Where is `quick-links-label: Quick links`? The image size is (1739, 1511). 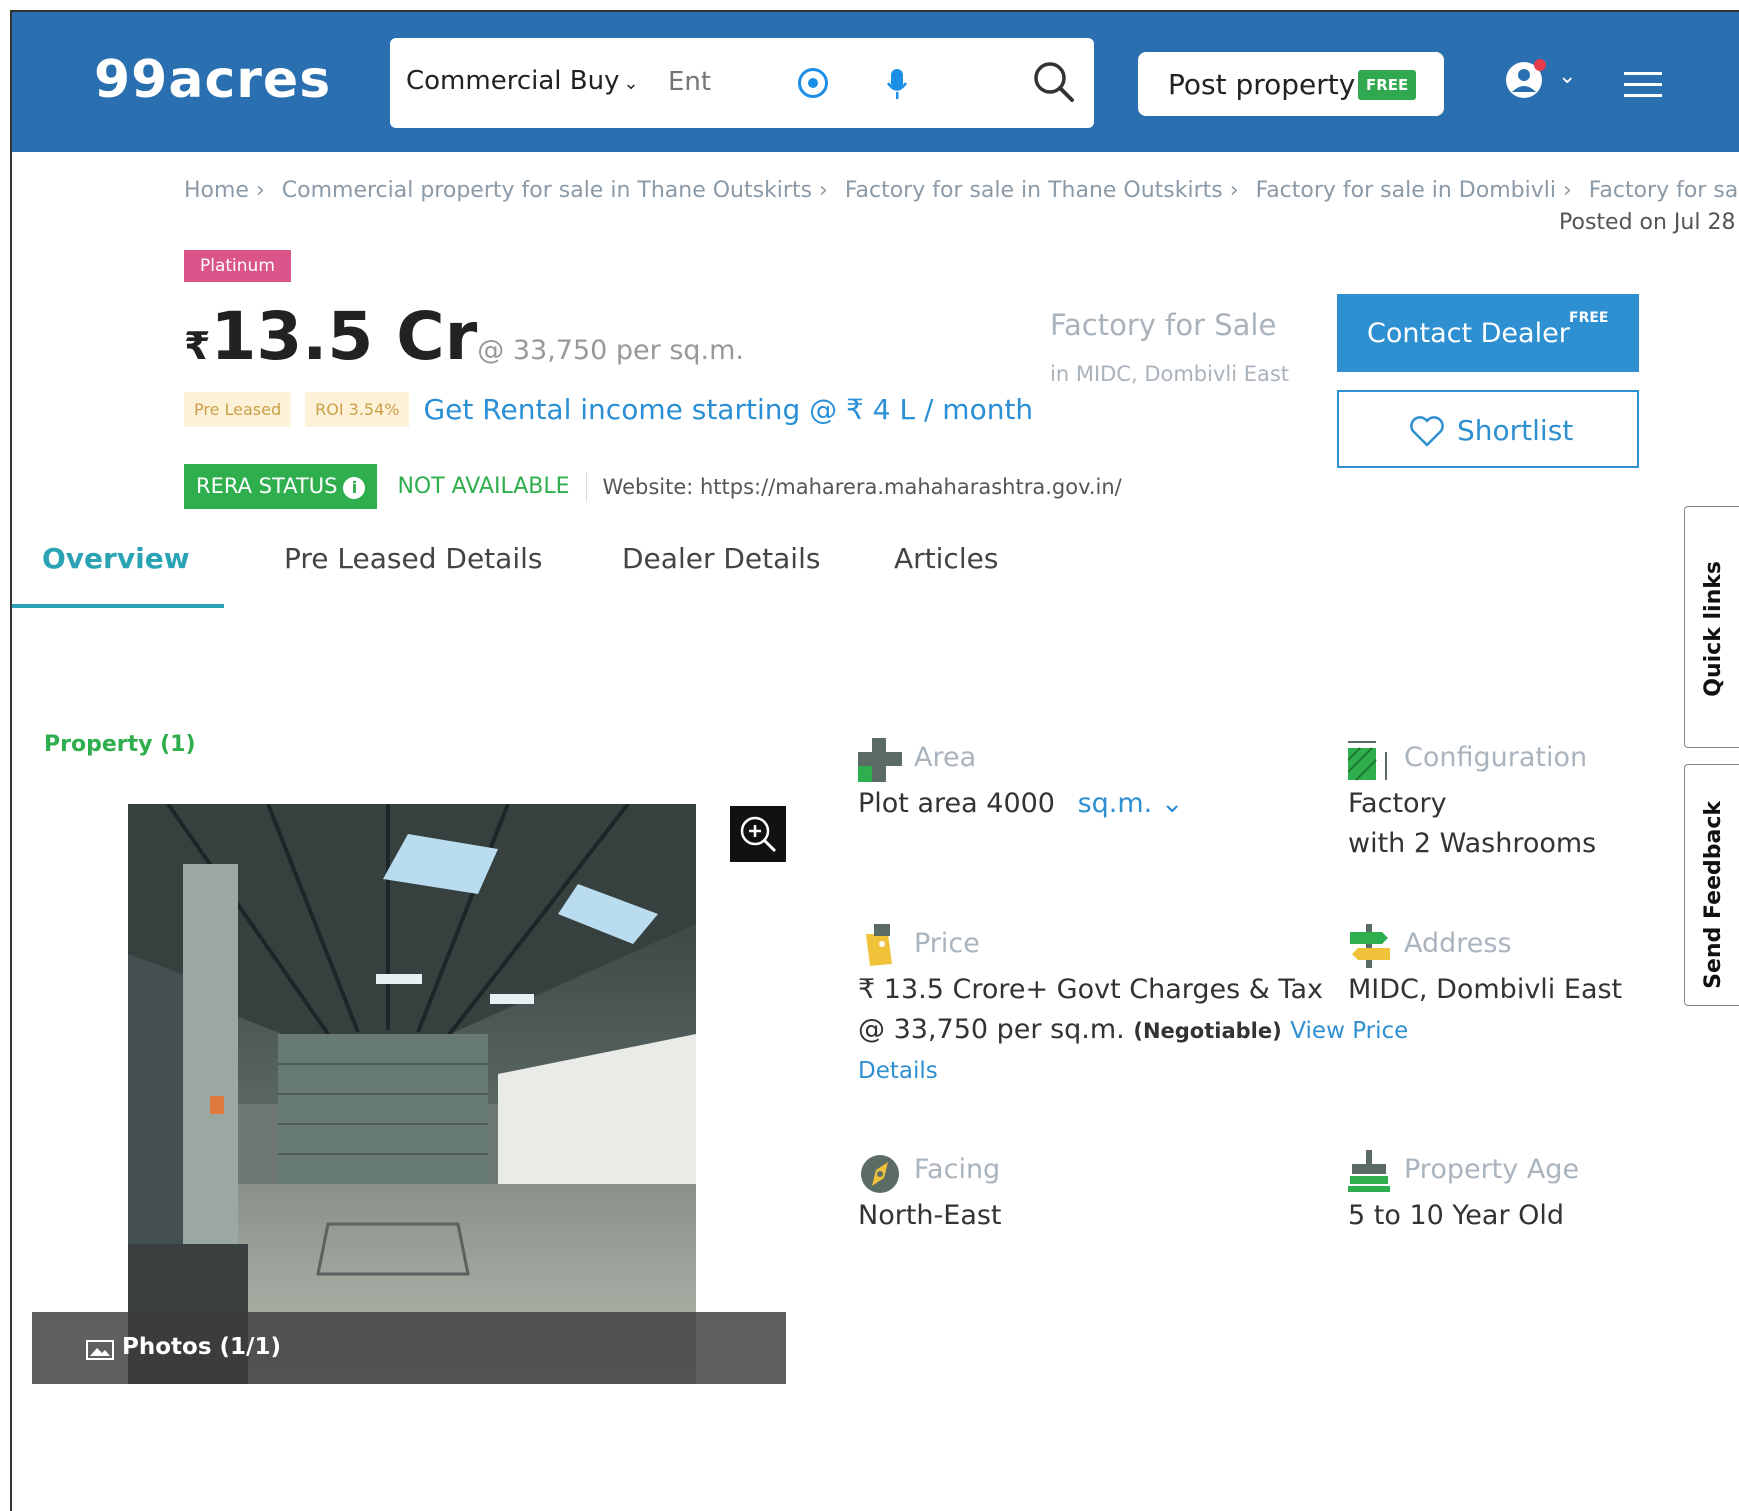 quick-links-label: Quick links is located at coordinates (1713, 629).